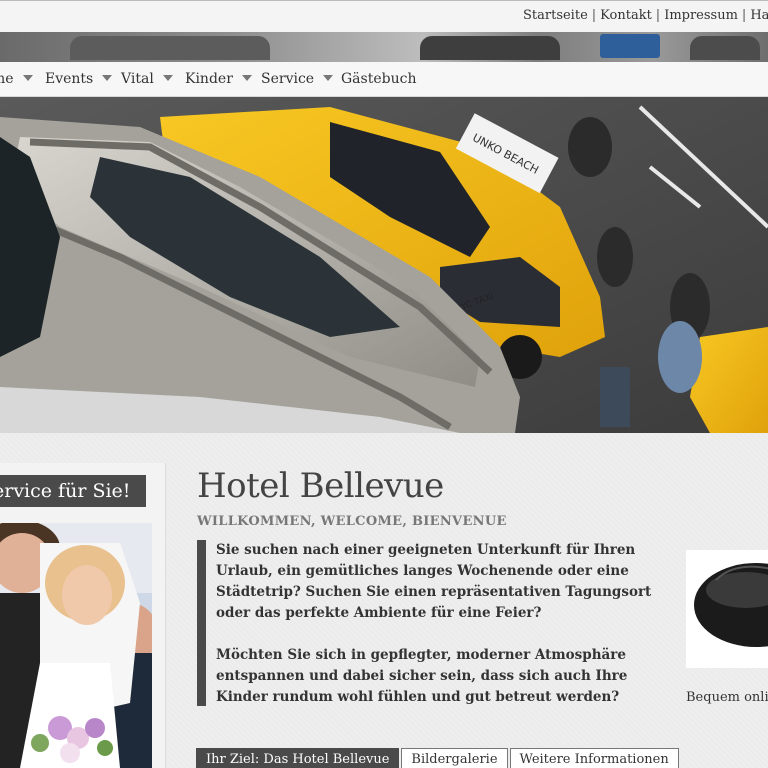 This screenshot has height=768, width=768. I want to click on link-kontakt: Kontakt, so click(626, 15).